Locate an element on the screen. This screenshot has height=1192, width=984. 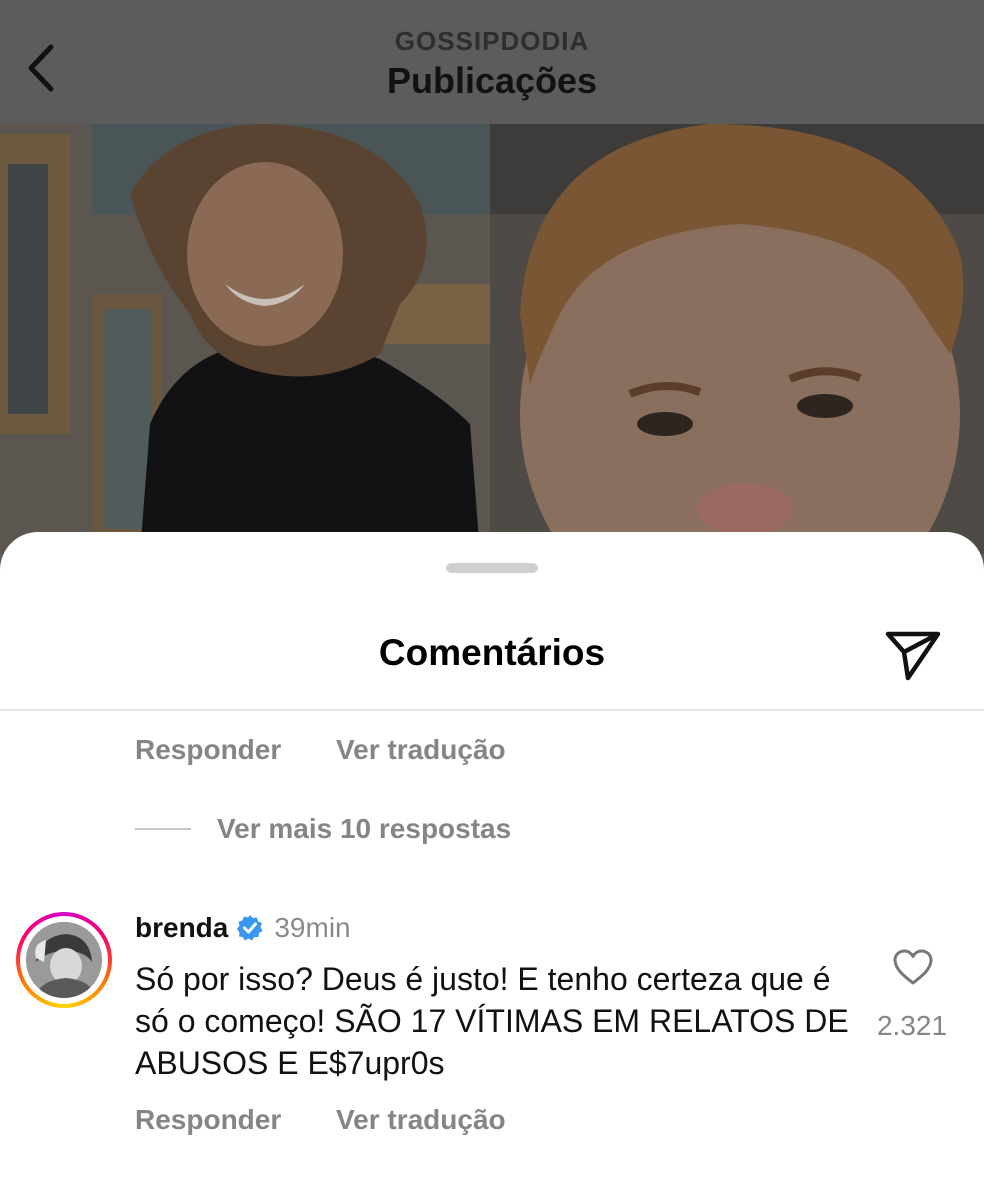
verified-badge-icon is located at coordinates (250, 928).